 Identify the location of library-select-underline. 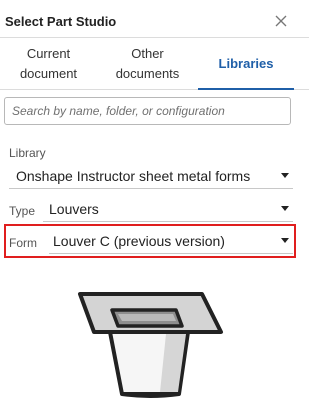
(151, 188).